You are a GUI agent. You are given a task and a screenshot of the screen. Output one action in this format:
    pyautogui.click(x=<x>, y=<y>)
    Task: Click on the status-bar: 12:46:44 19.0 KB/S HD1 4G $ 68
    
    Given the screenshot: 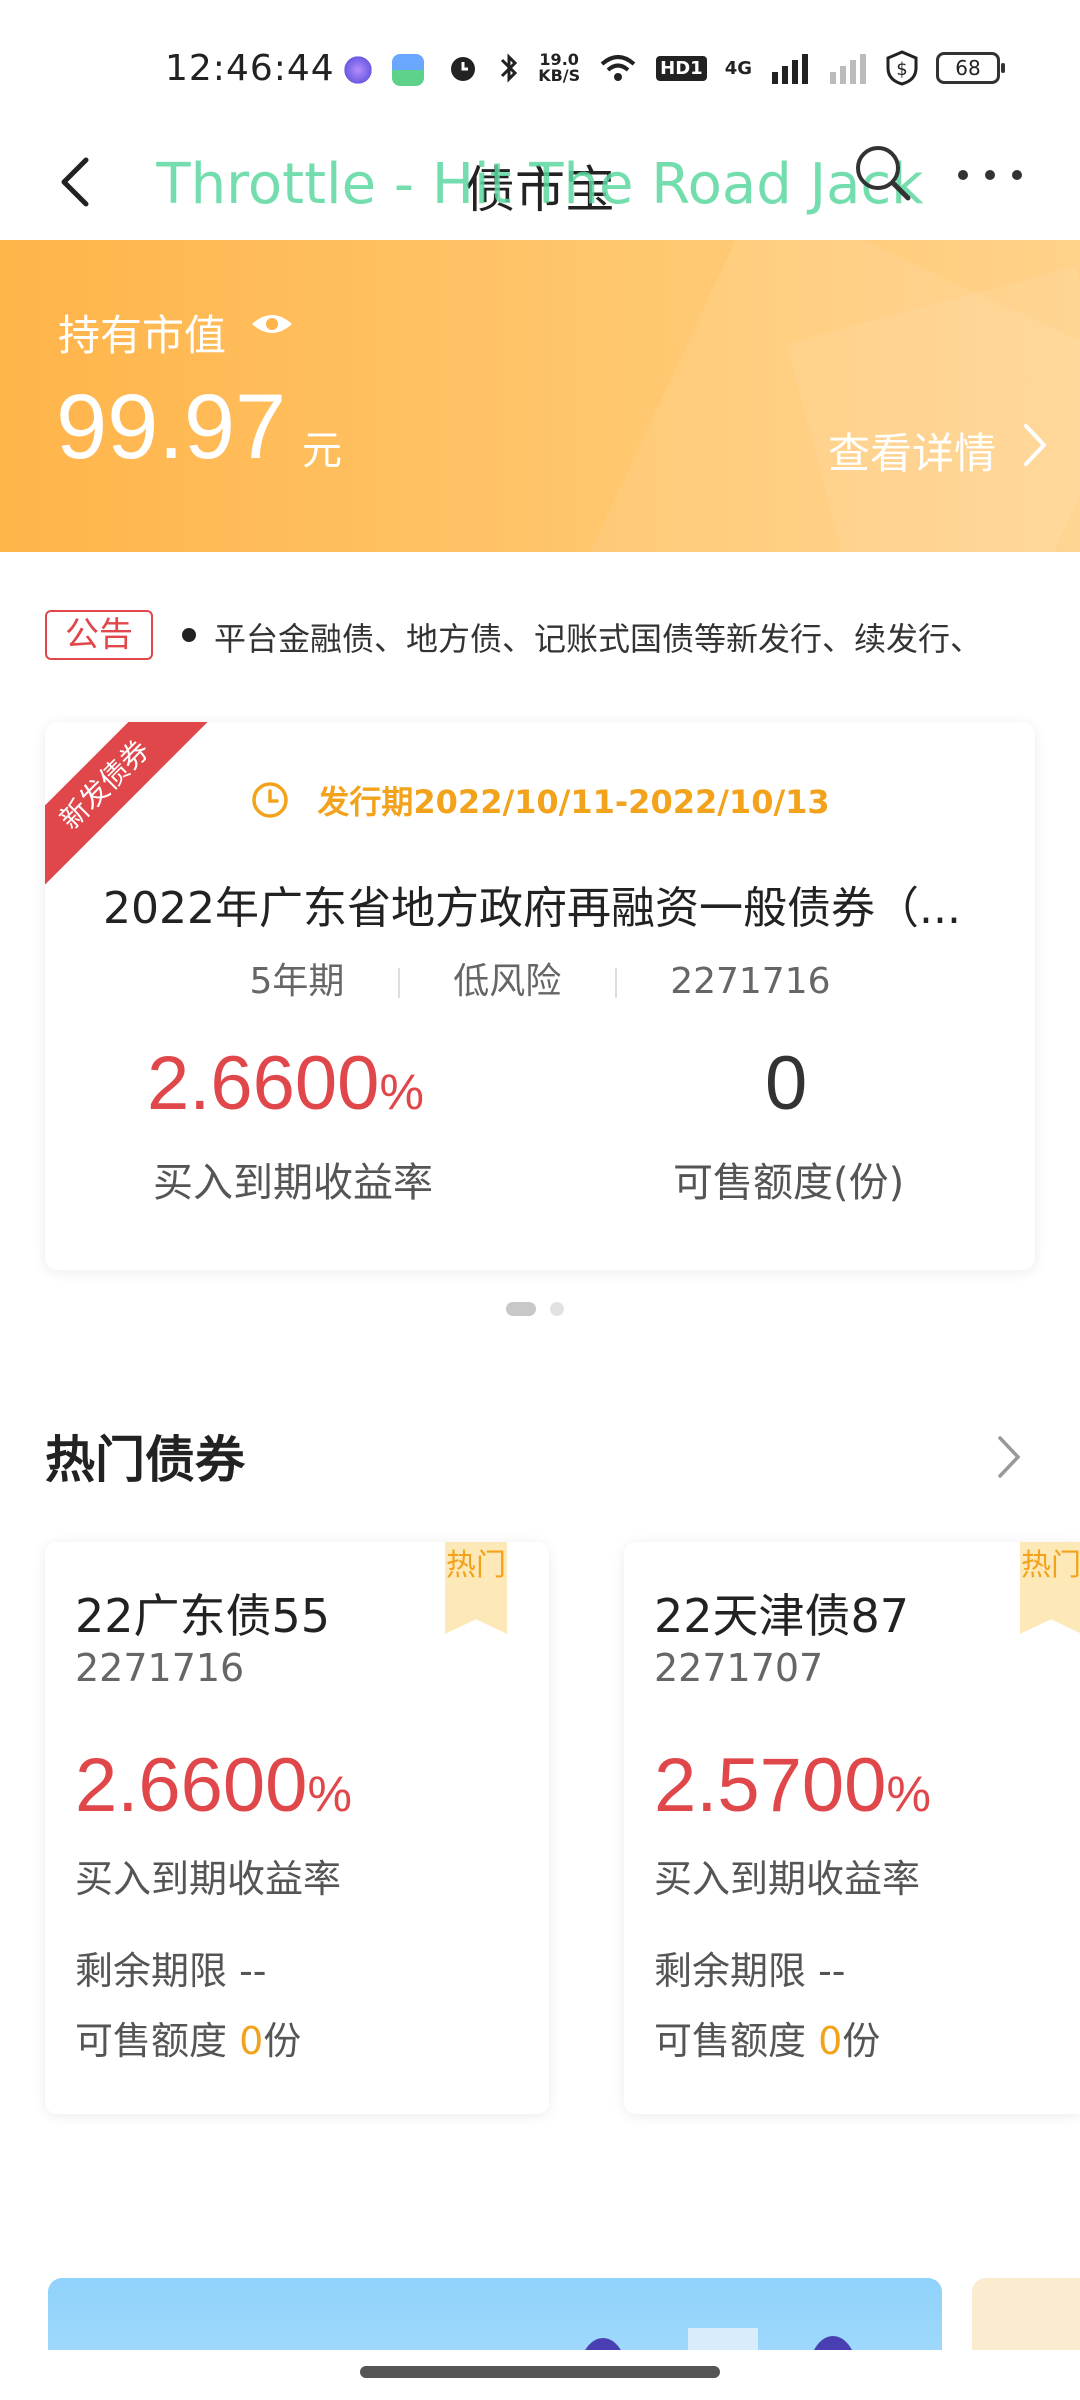 What is the action you would take?
    pyautogui.click(x=540, y=65)
    